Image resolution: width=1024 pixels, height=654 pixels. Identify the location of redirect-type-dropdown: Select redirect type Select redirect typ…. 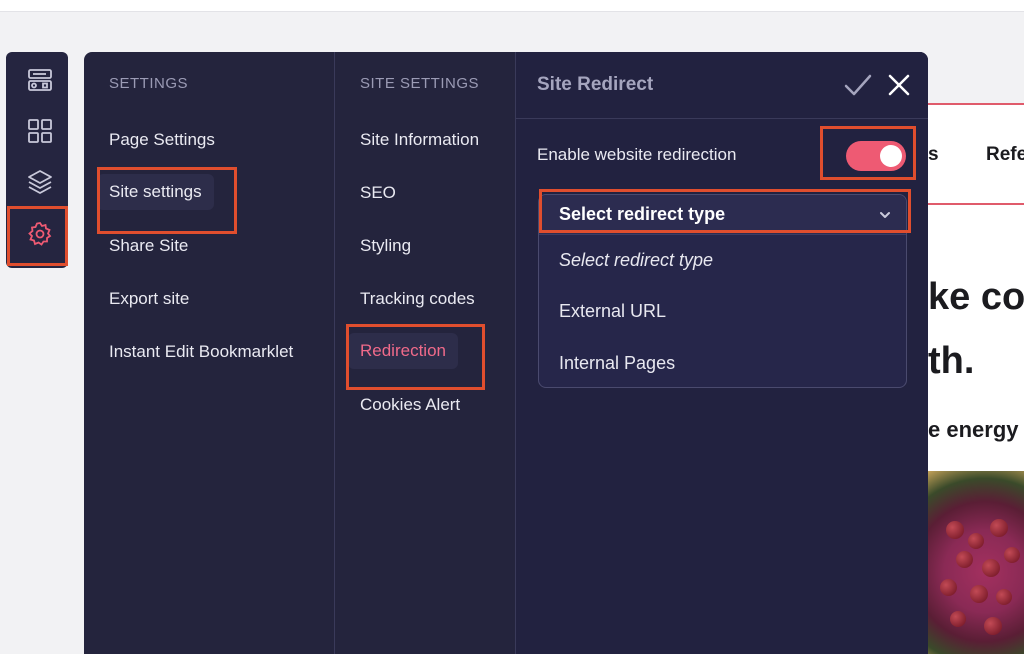
(722, 291).